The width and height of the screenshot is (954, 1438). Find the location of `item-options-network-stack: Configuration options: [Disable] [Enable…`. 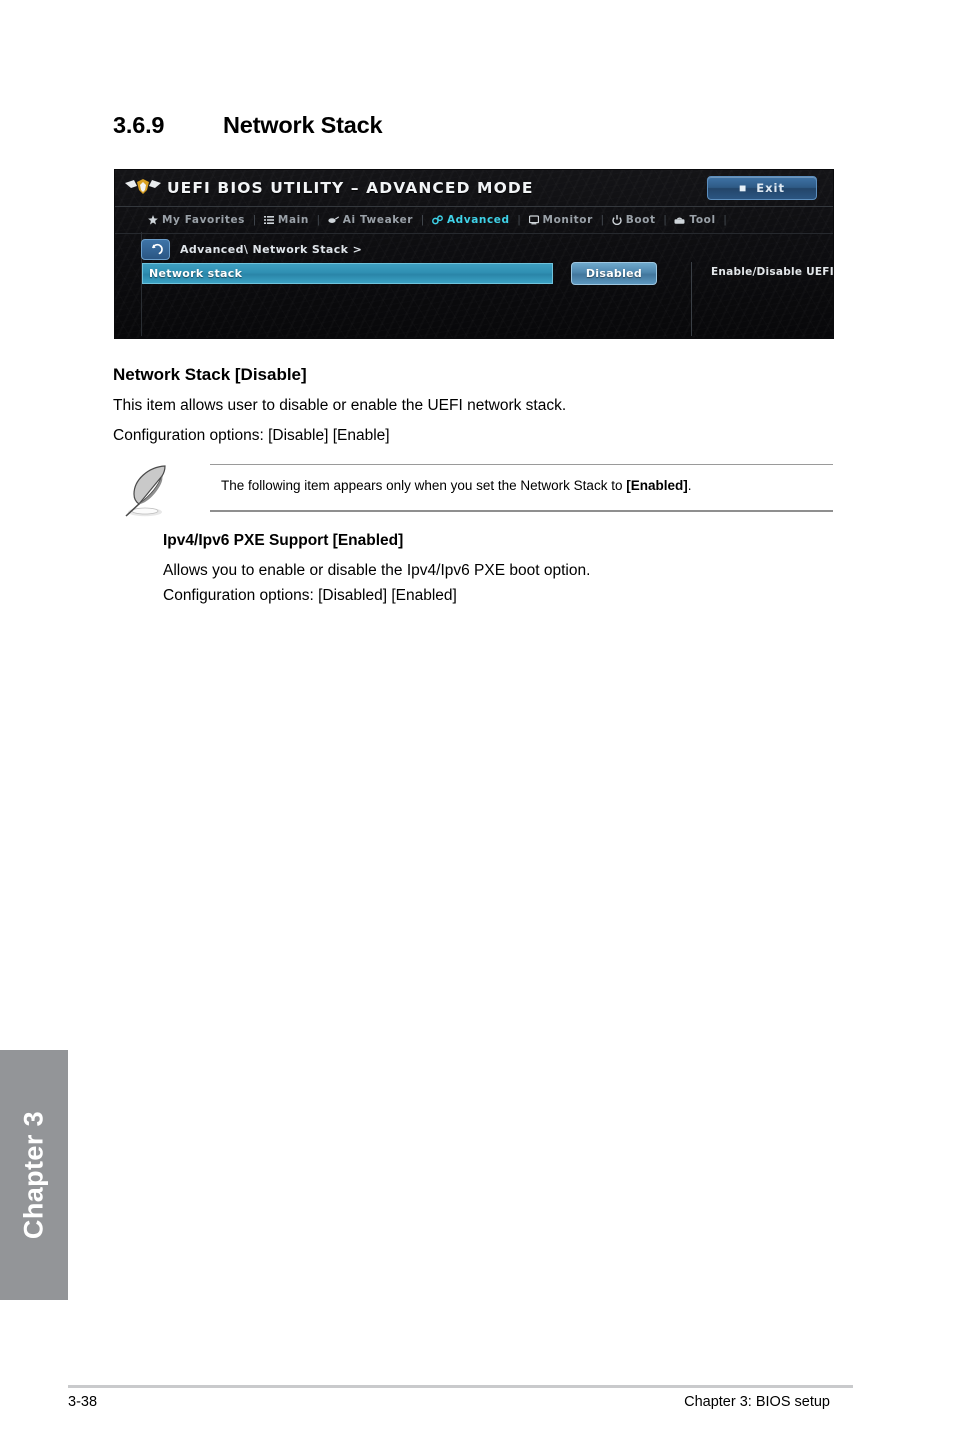

item-options-network-stack: Configuration options: [Disable] [Enable… is located at coordinates (251, 435).